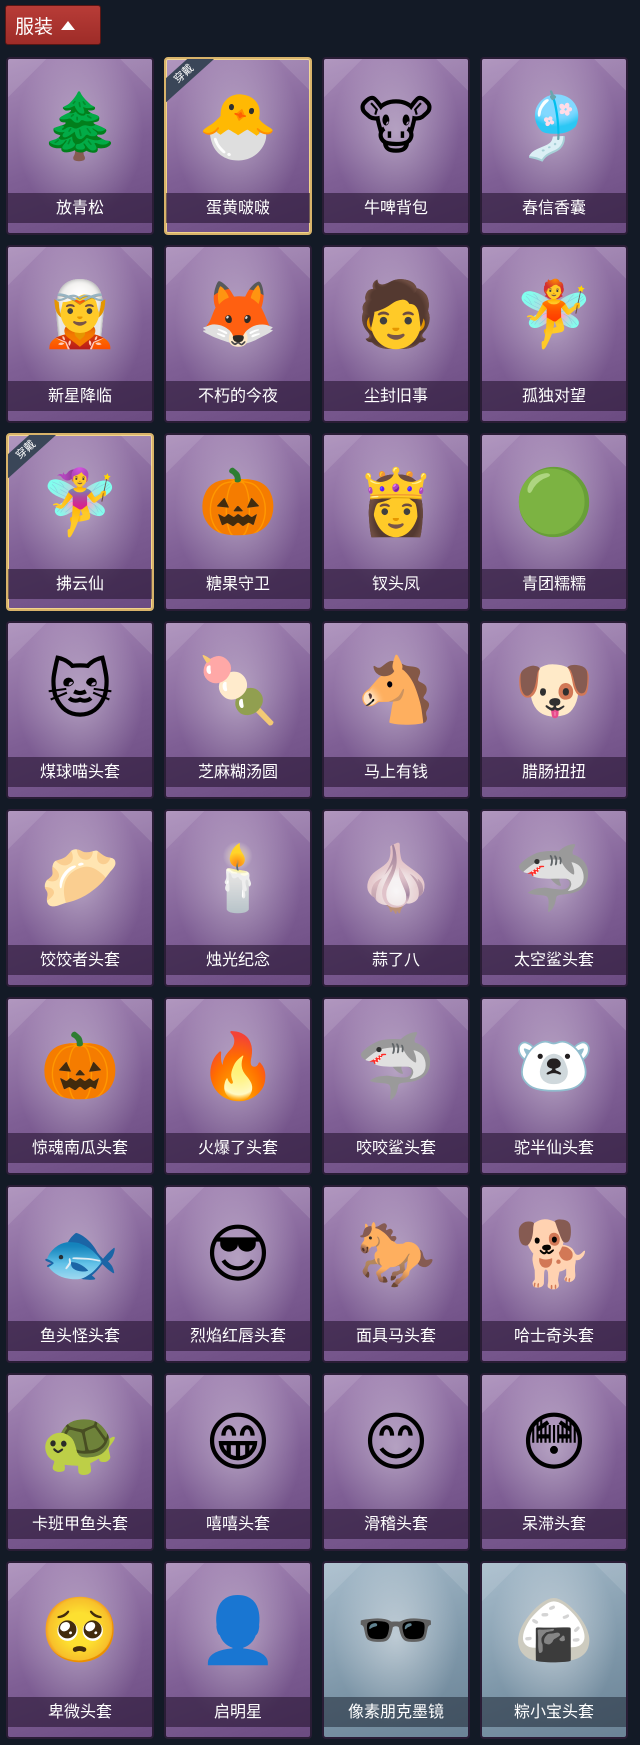  What do you see at coordinates (554, 1067) in the screenshot?
I see `sunglasses-bear-head-icon: 🐻‍❄️` at bounding box center [554, 1067].